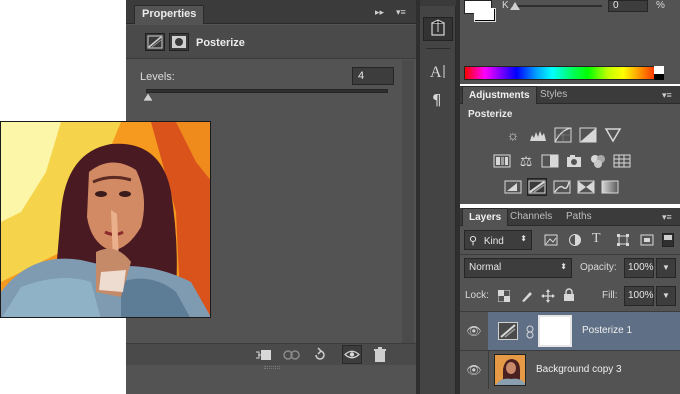  I want to click on tab-properties: Properties, so click(169, 14).